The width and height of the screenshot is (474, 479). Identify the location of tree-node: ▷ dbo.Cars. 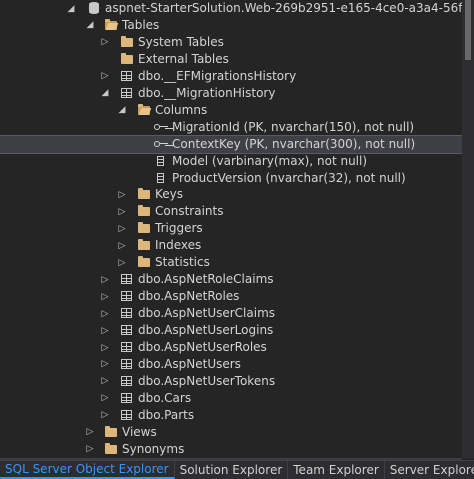
(231, 398).